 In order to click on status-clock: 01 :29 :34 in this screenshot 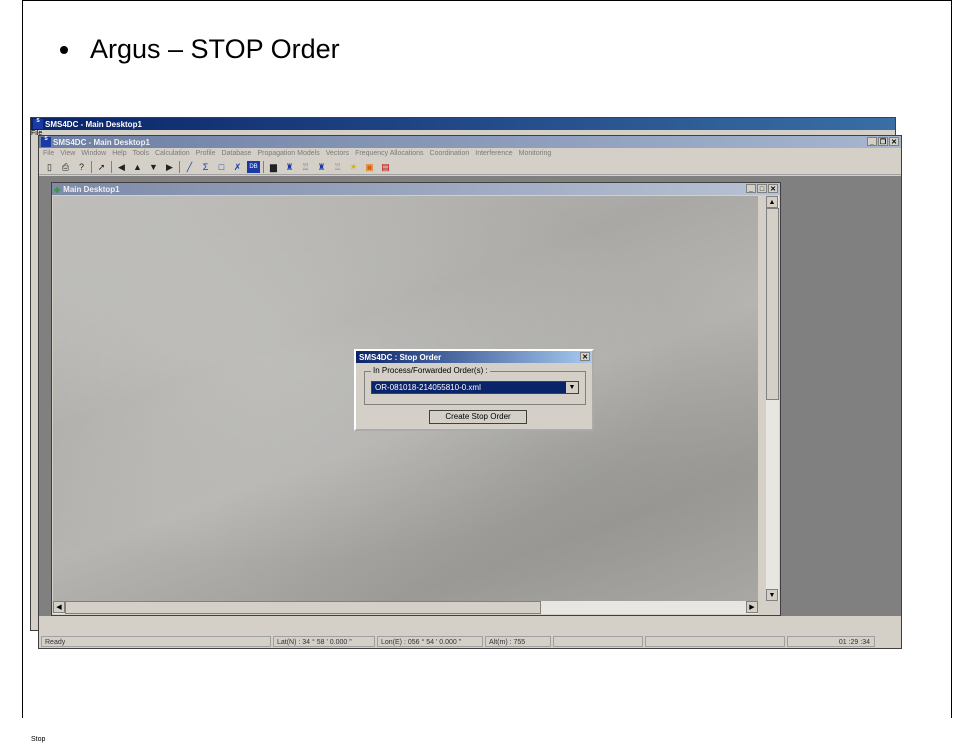, I will do `click(831, 641)`.